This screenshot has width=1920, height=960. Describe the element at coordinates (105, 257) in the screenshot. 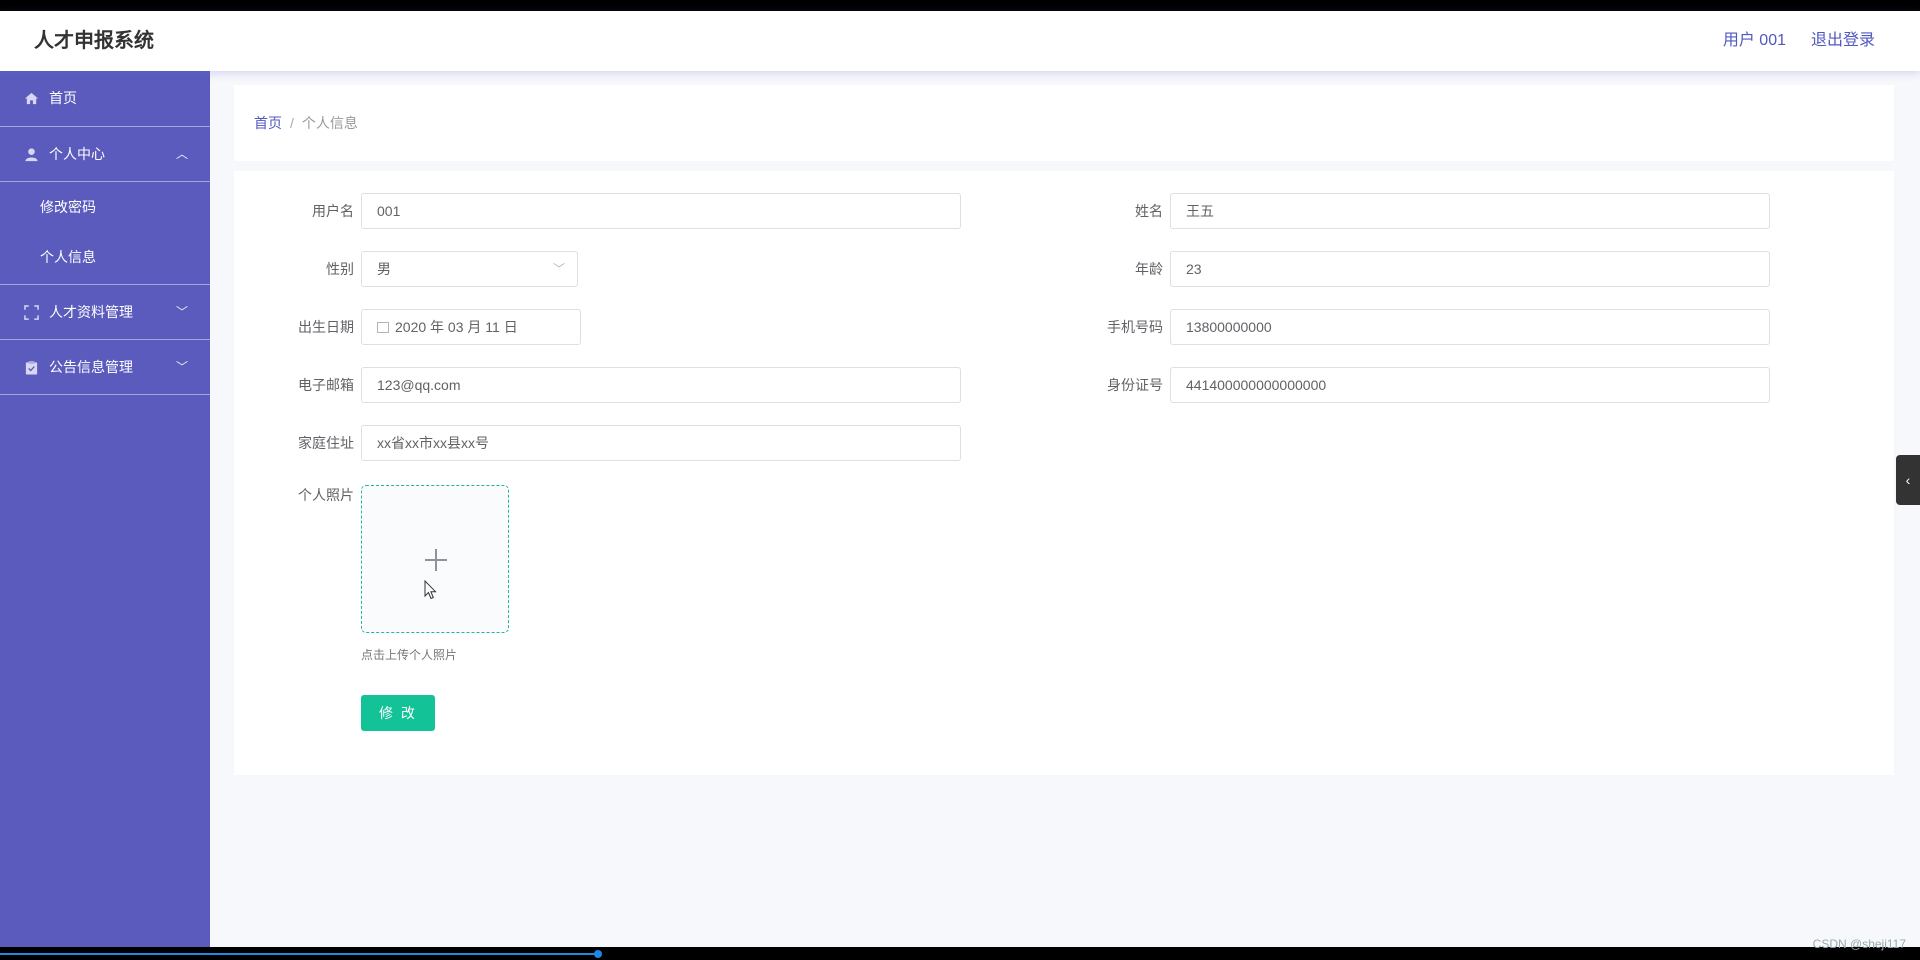

I see `sidebar-item-personal-info: 个人信息` at that location.